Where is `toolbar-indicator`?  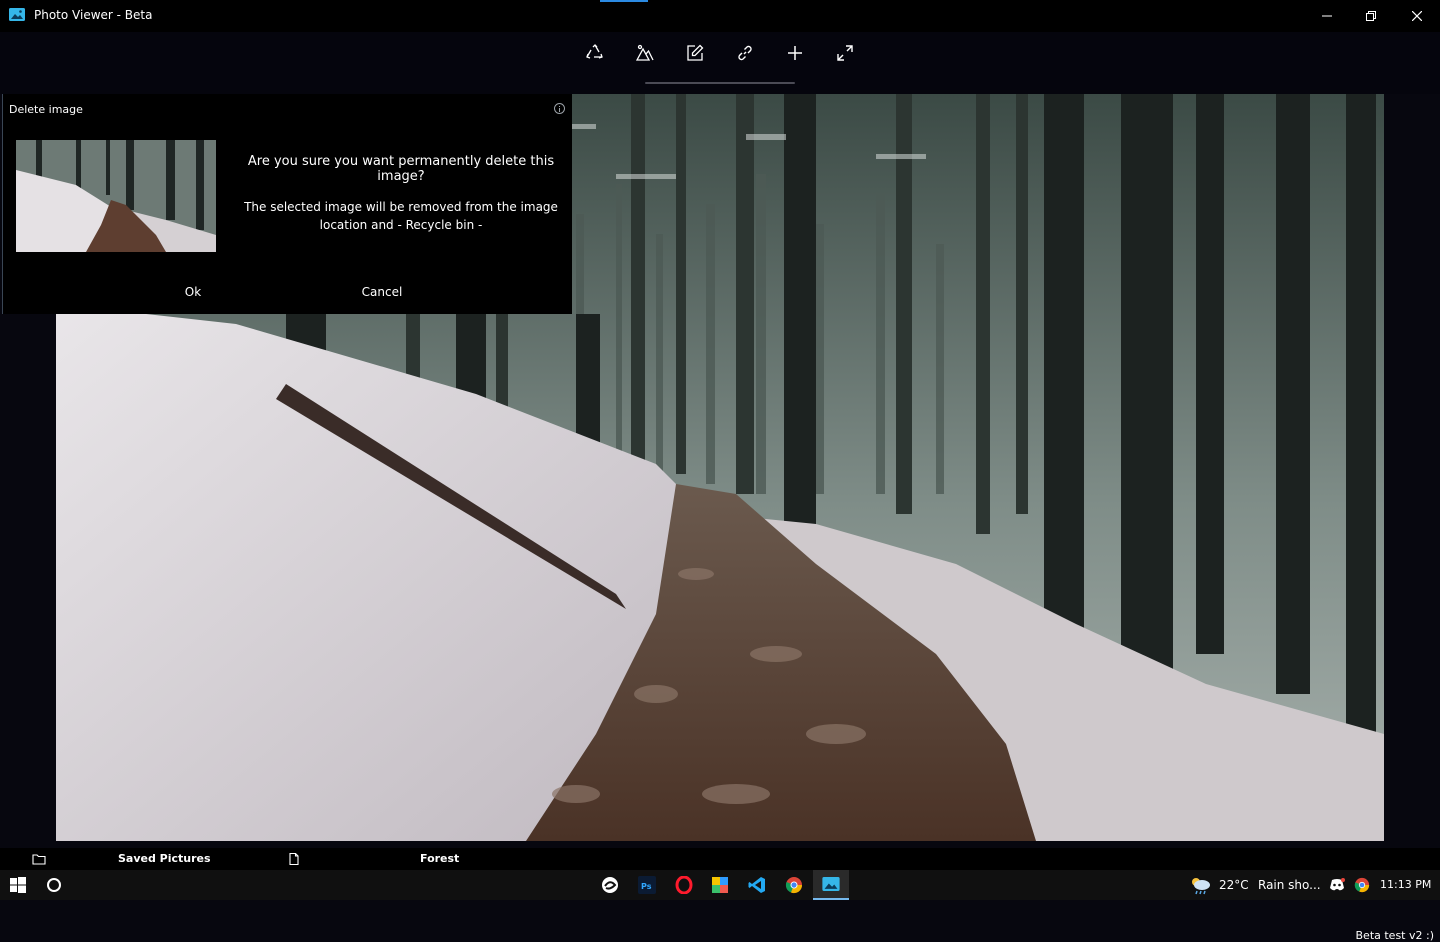 toolbar-indicator is located at coordinates (720, 83).